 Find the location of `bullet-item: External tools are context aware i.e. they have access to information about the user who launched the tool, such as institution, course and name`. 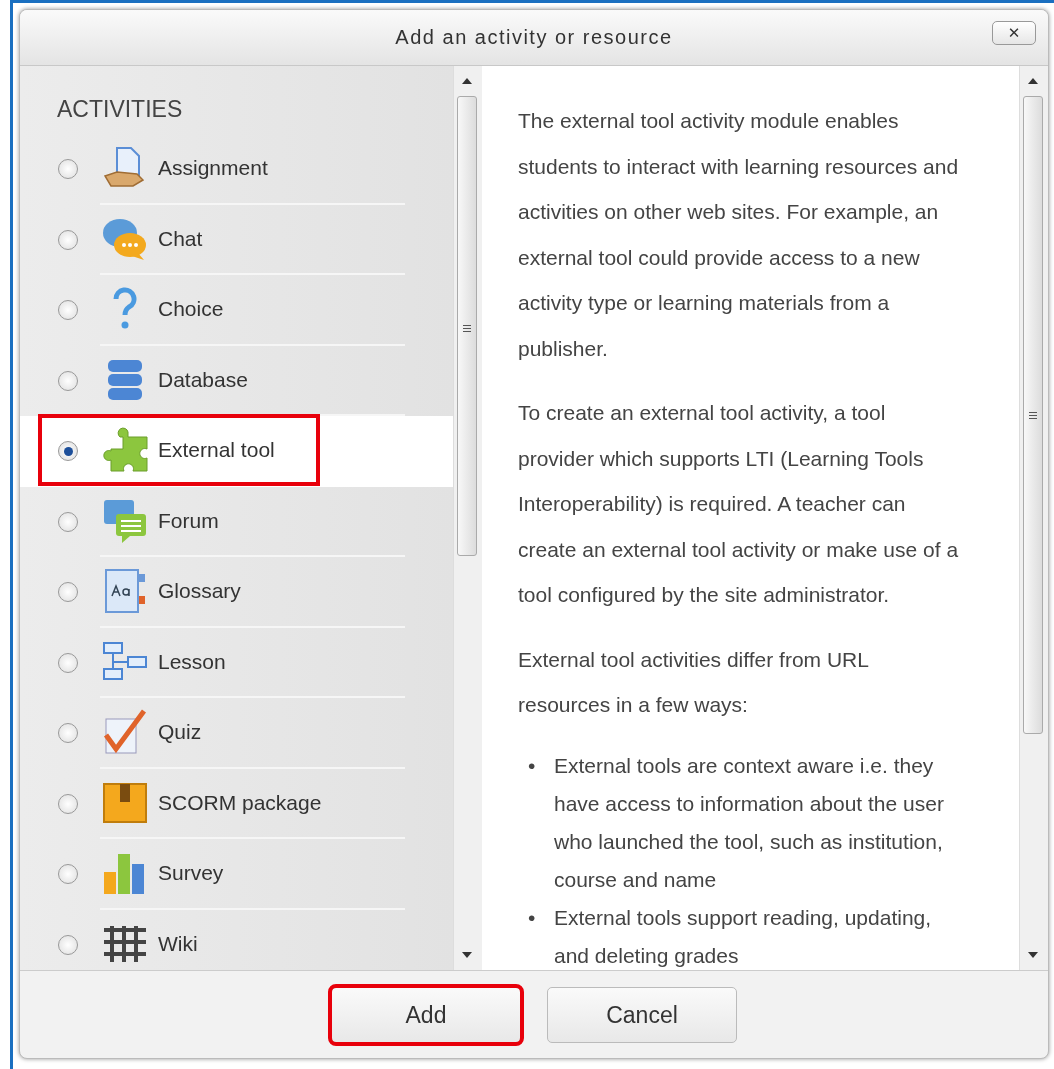

bullet-item: External tools are context aware i.e. they have access to information about the user who launched the tool, such as institution, course and name is located at coordinates (749, 822).